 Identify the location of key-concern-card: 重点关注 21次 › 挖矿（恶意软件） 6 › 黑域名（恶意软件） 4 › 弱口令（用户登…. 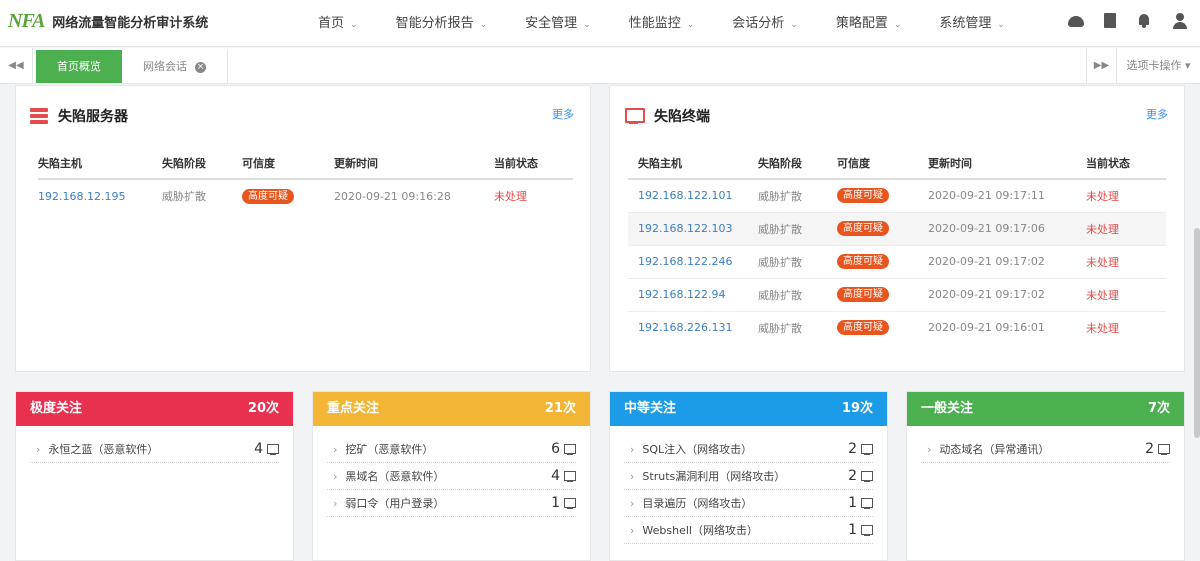
(451, 476).